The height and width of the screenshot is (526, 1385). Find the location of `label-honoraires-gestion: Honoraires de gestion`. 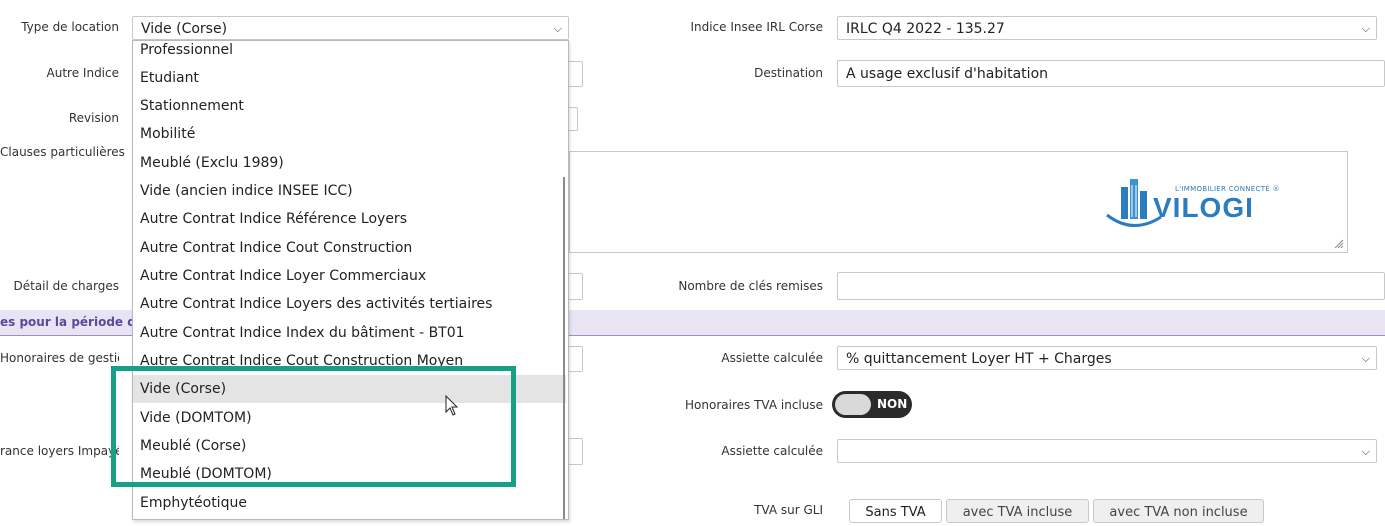

label-honoraires-gestion: Honoraires de gestion is located at coordinates (59, 358).